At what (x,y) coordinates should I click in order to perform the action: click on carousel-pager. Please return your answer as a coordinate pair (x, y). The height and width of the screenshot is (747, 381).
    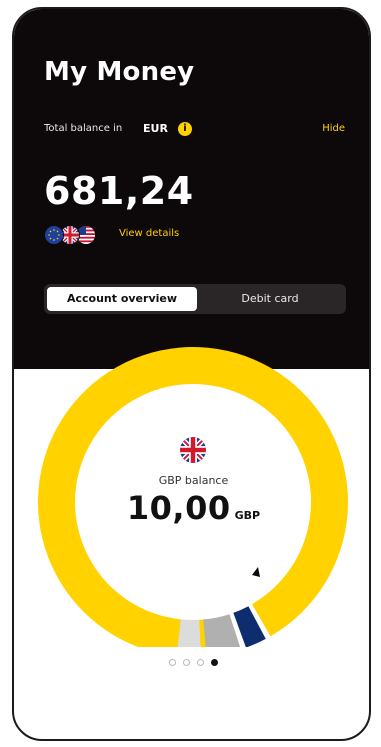
    Looking at the image, I should click on (199, 664).